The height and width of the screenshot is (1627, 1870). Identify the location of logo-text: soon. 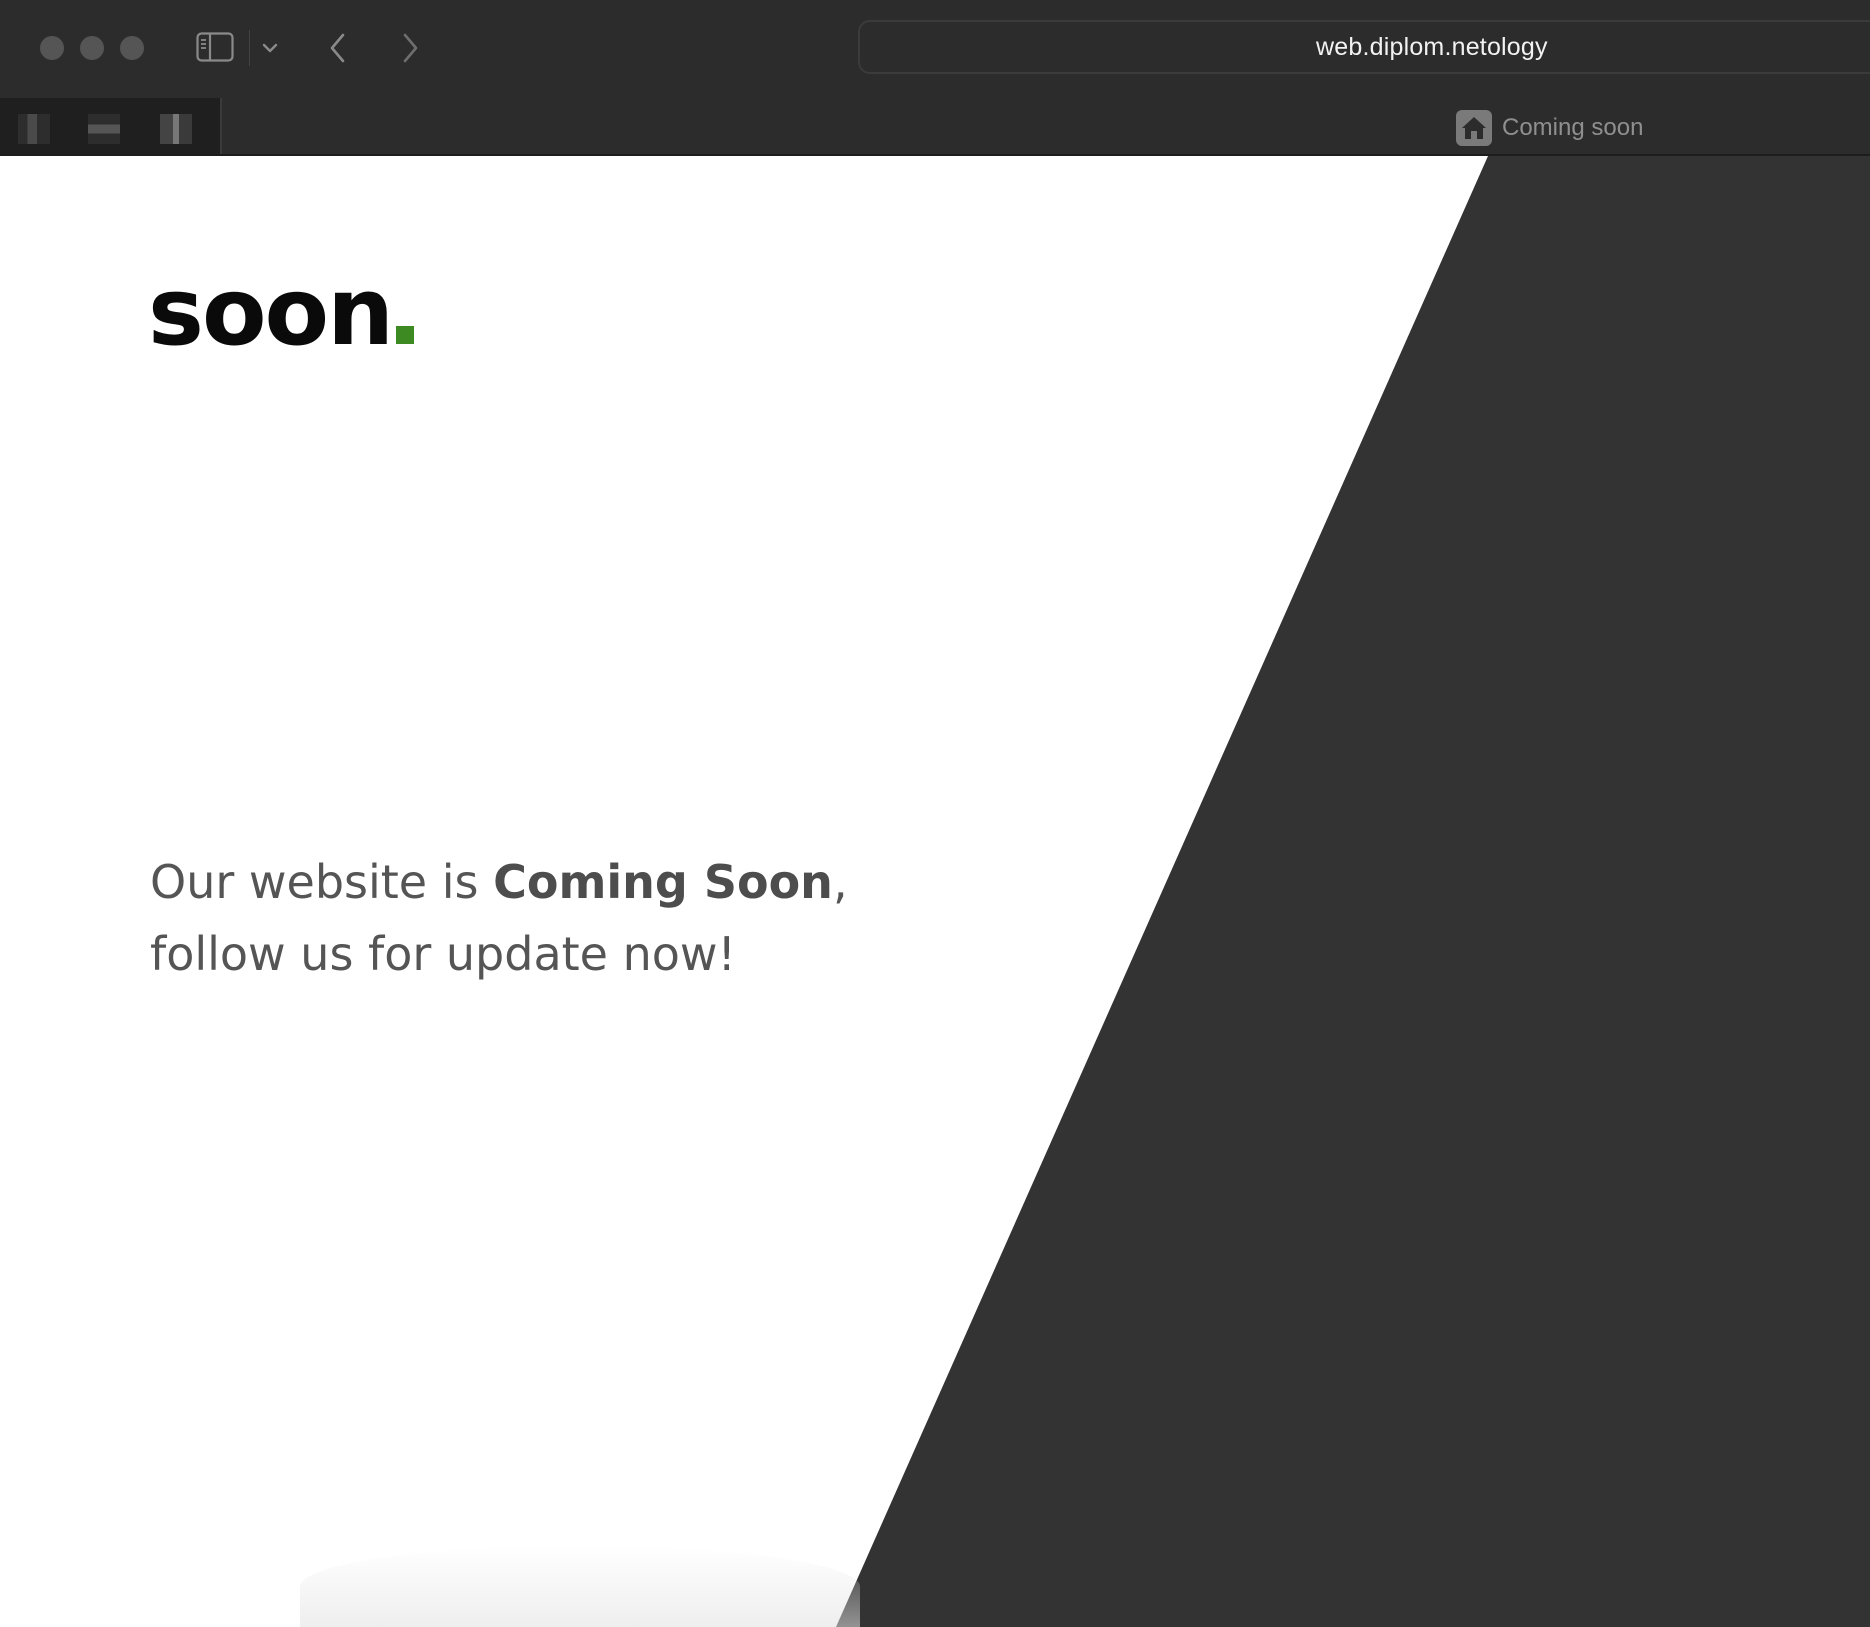
(271, 312).